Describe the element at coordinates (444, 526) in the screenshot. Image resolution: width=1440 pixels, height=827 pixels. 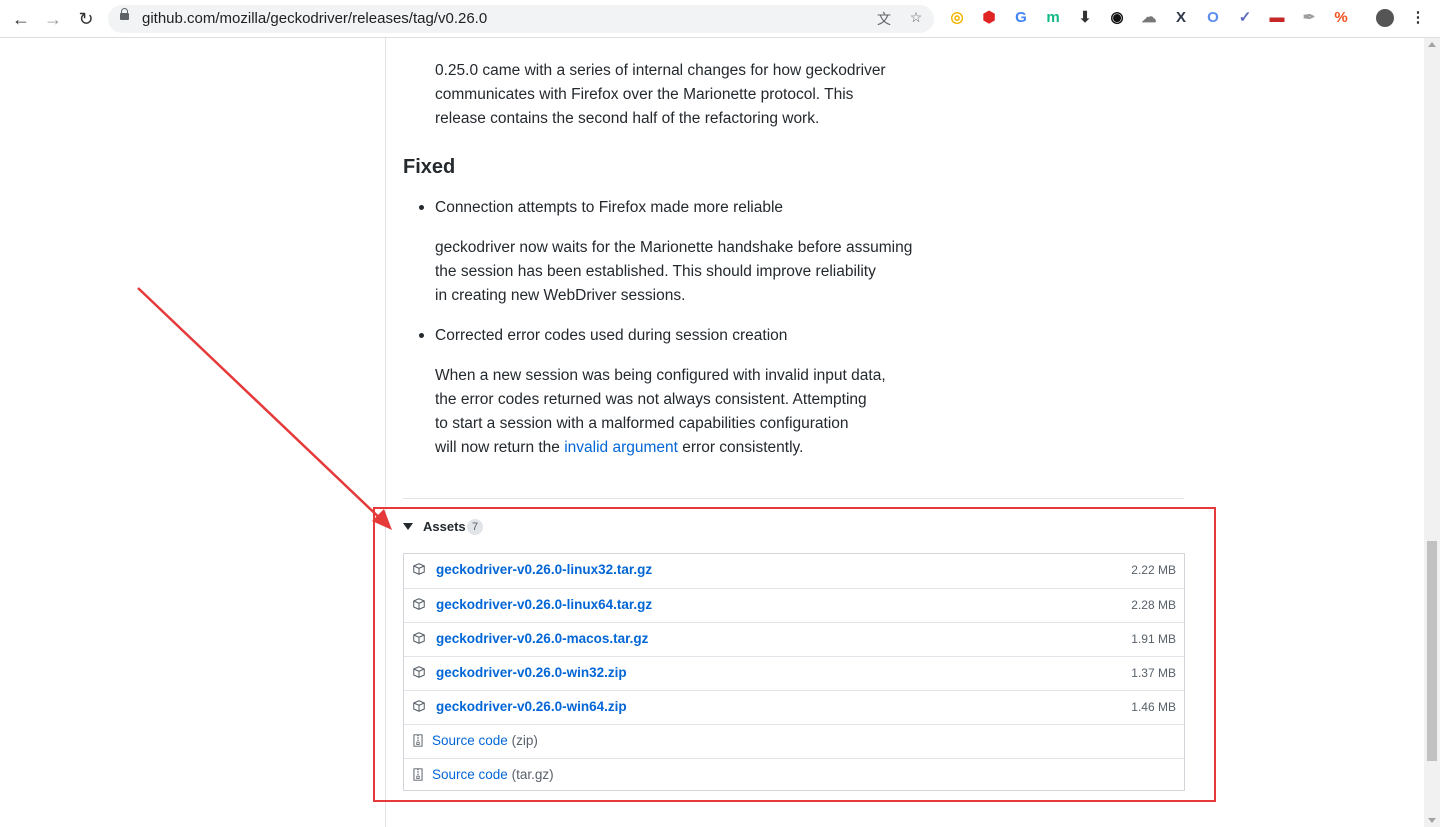
I see `assets-label: Assets` at that location.